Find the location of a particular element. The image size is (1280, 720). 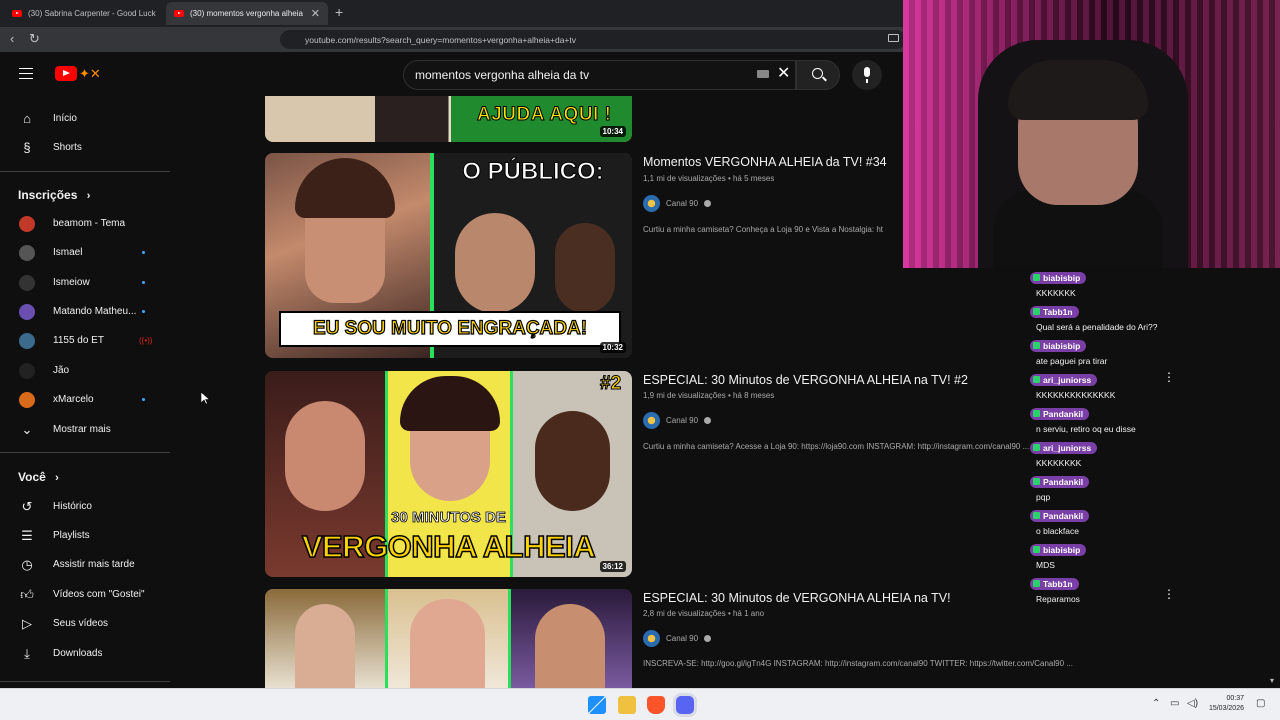

search-input: momentos vergonha alheia da tv is located at coordinates (599, 75).